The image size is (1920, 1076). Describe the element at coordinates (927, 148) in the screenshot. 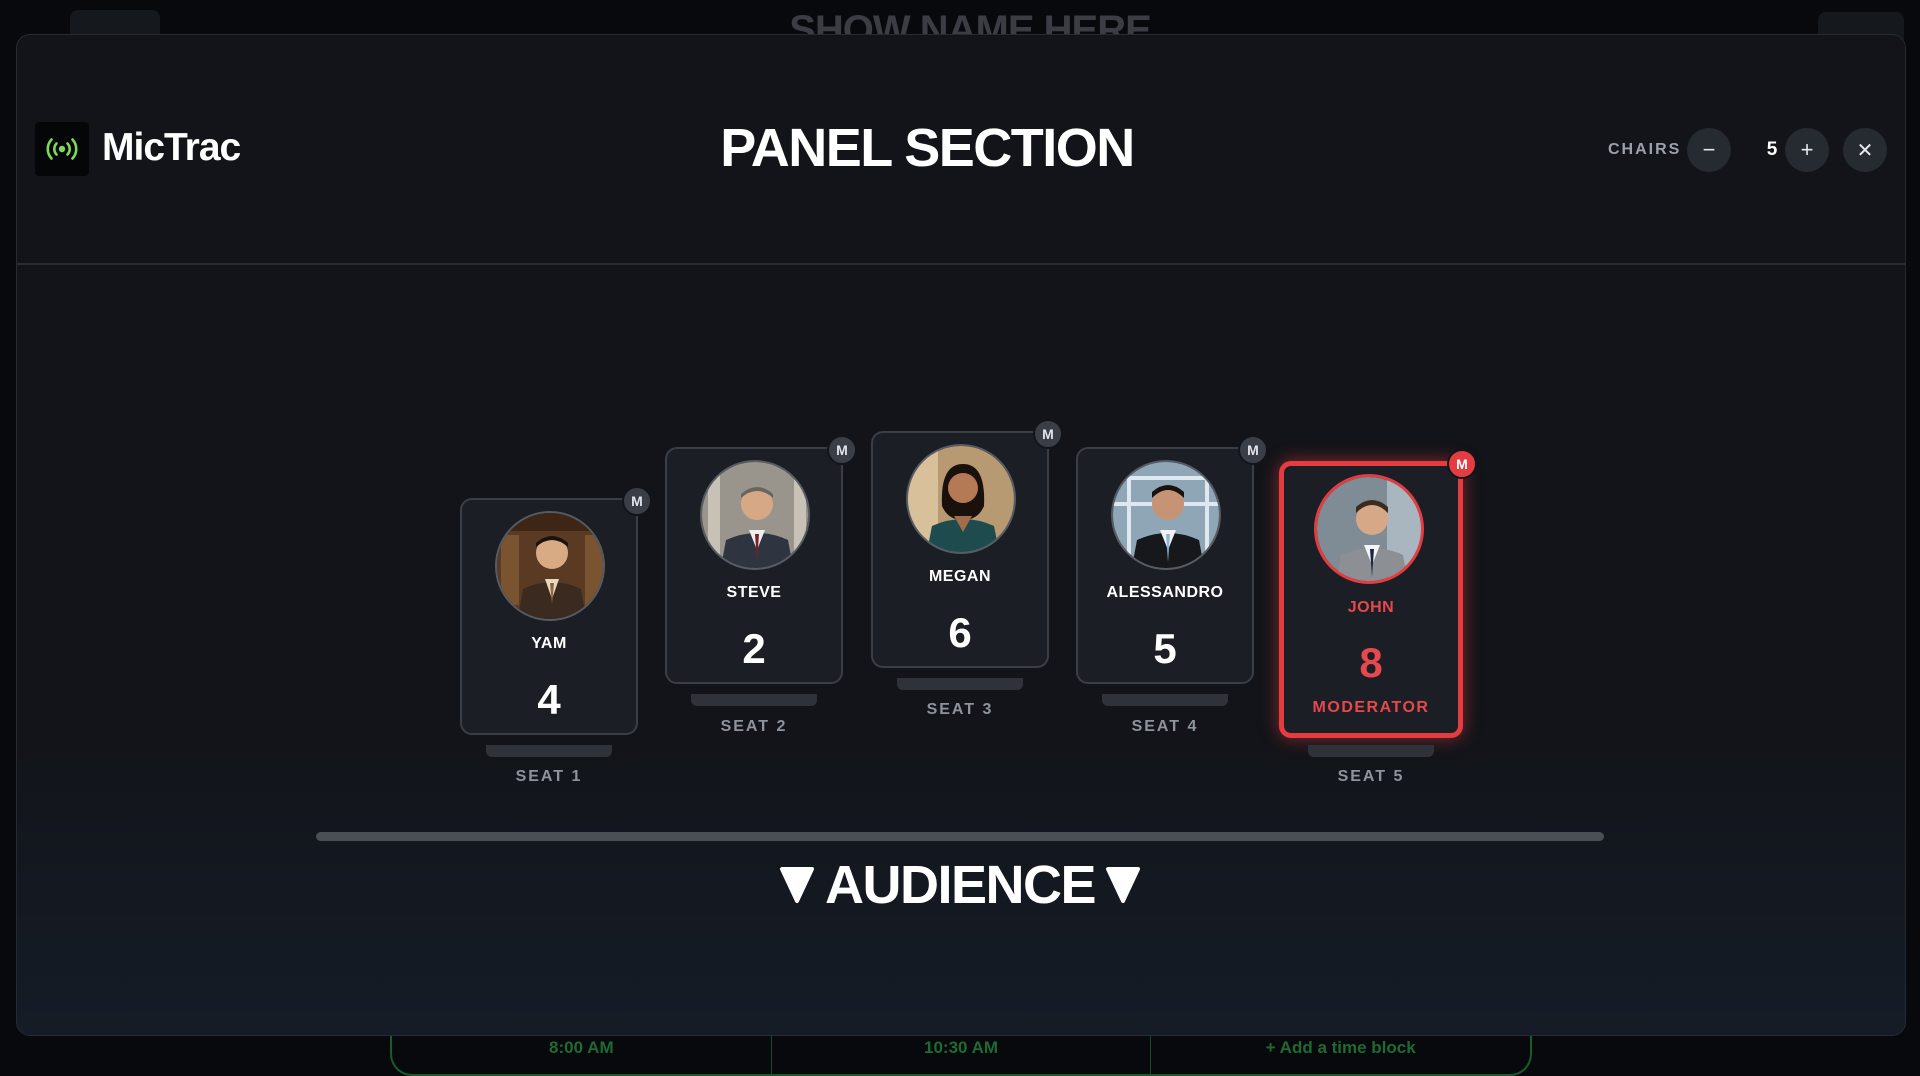

I see `page-title: PANEL SECTION` at that location.